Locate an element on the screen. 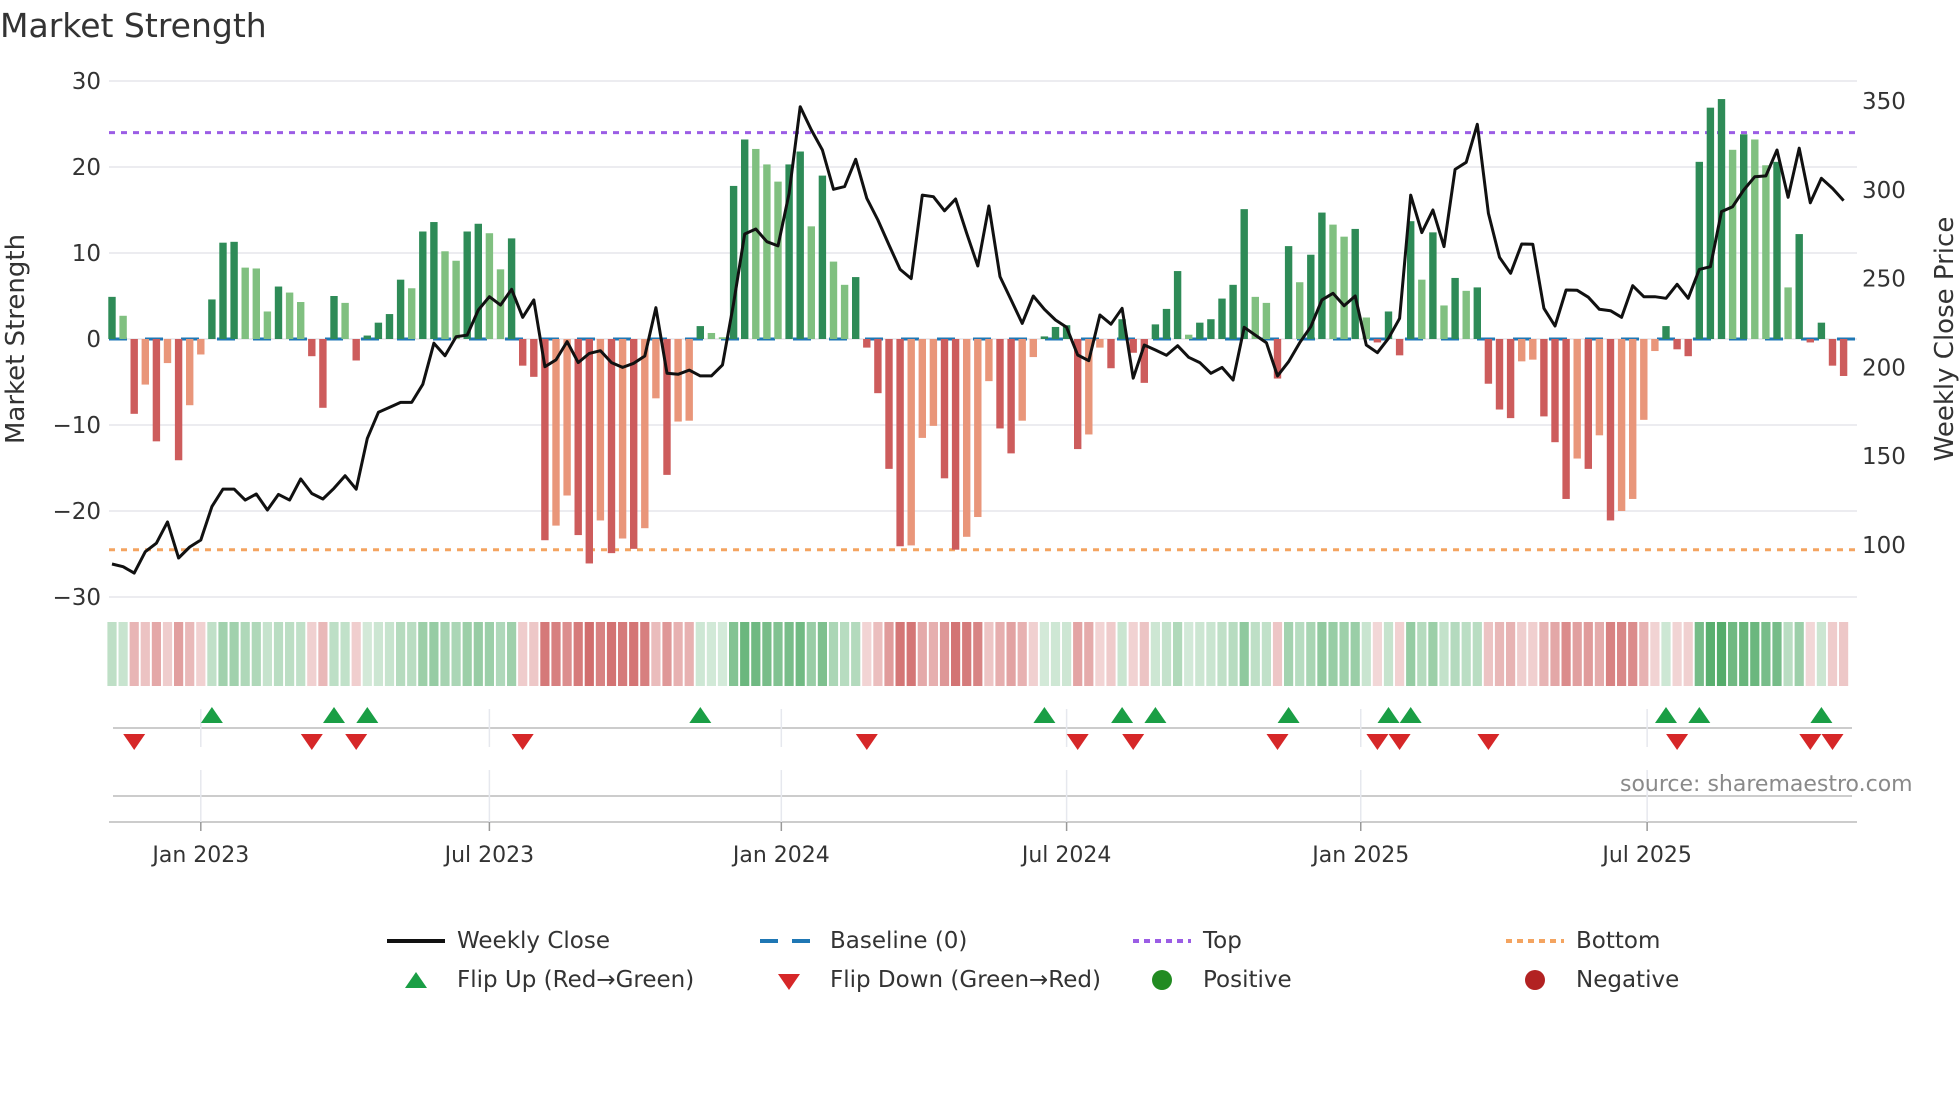 This screenshot has width=1960, height=1102. y2-tick-label: 200 is located at coordinates (1884, 368).